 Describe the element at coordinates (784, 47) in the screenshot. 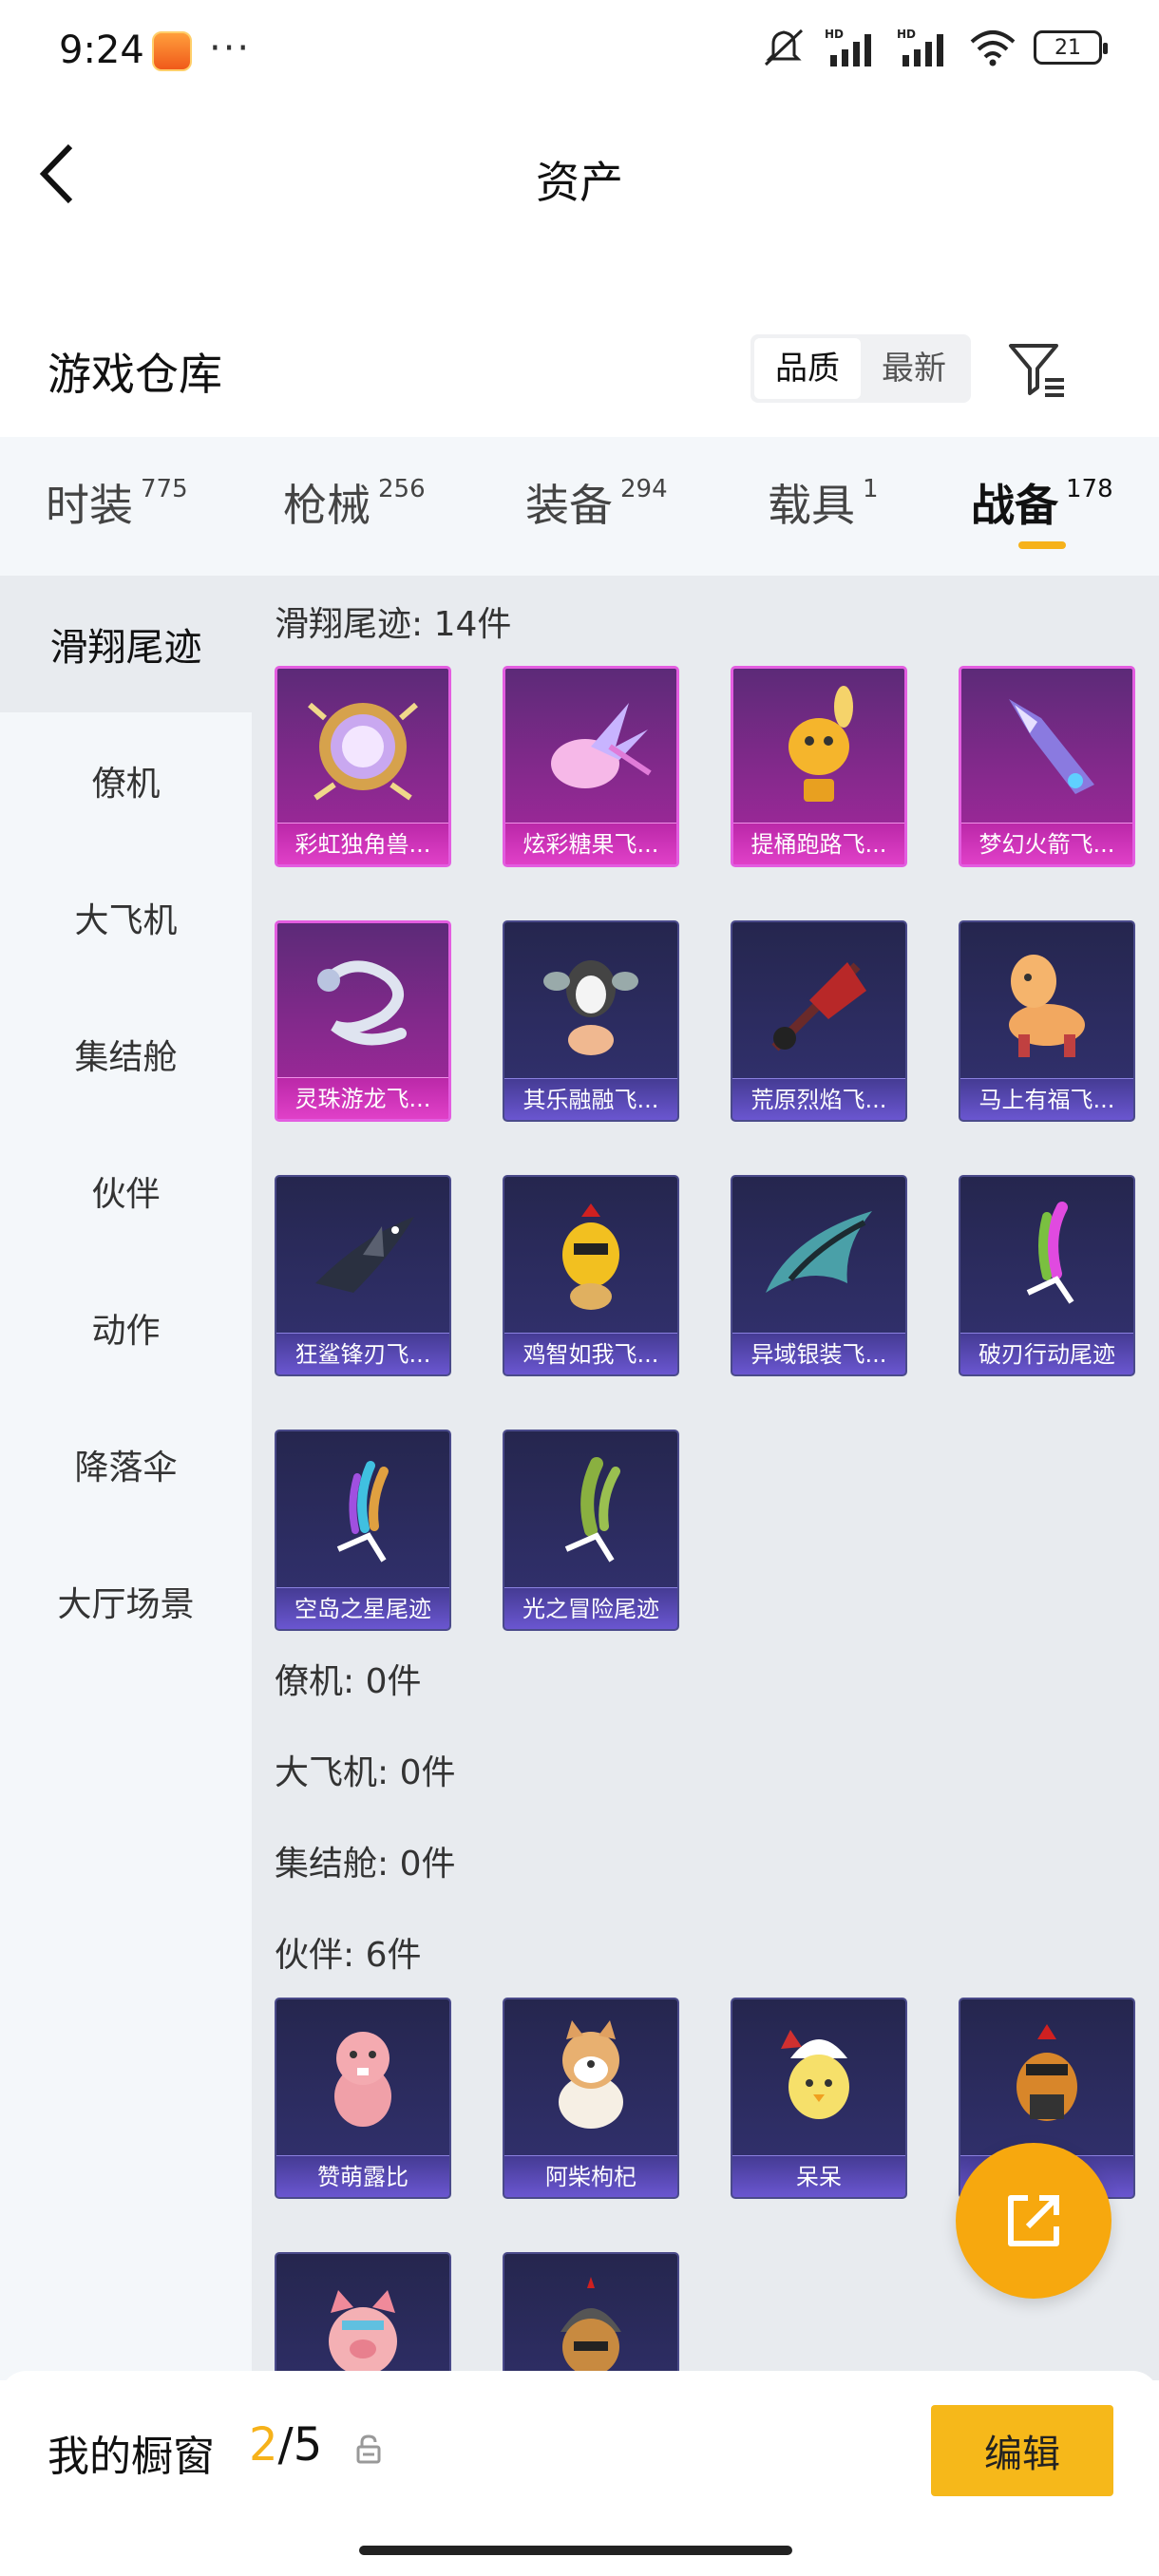

I see `mute-icon` at that location.